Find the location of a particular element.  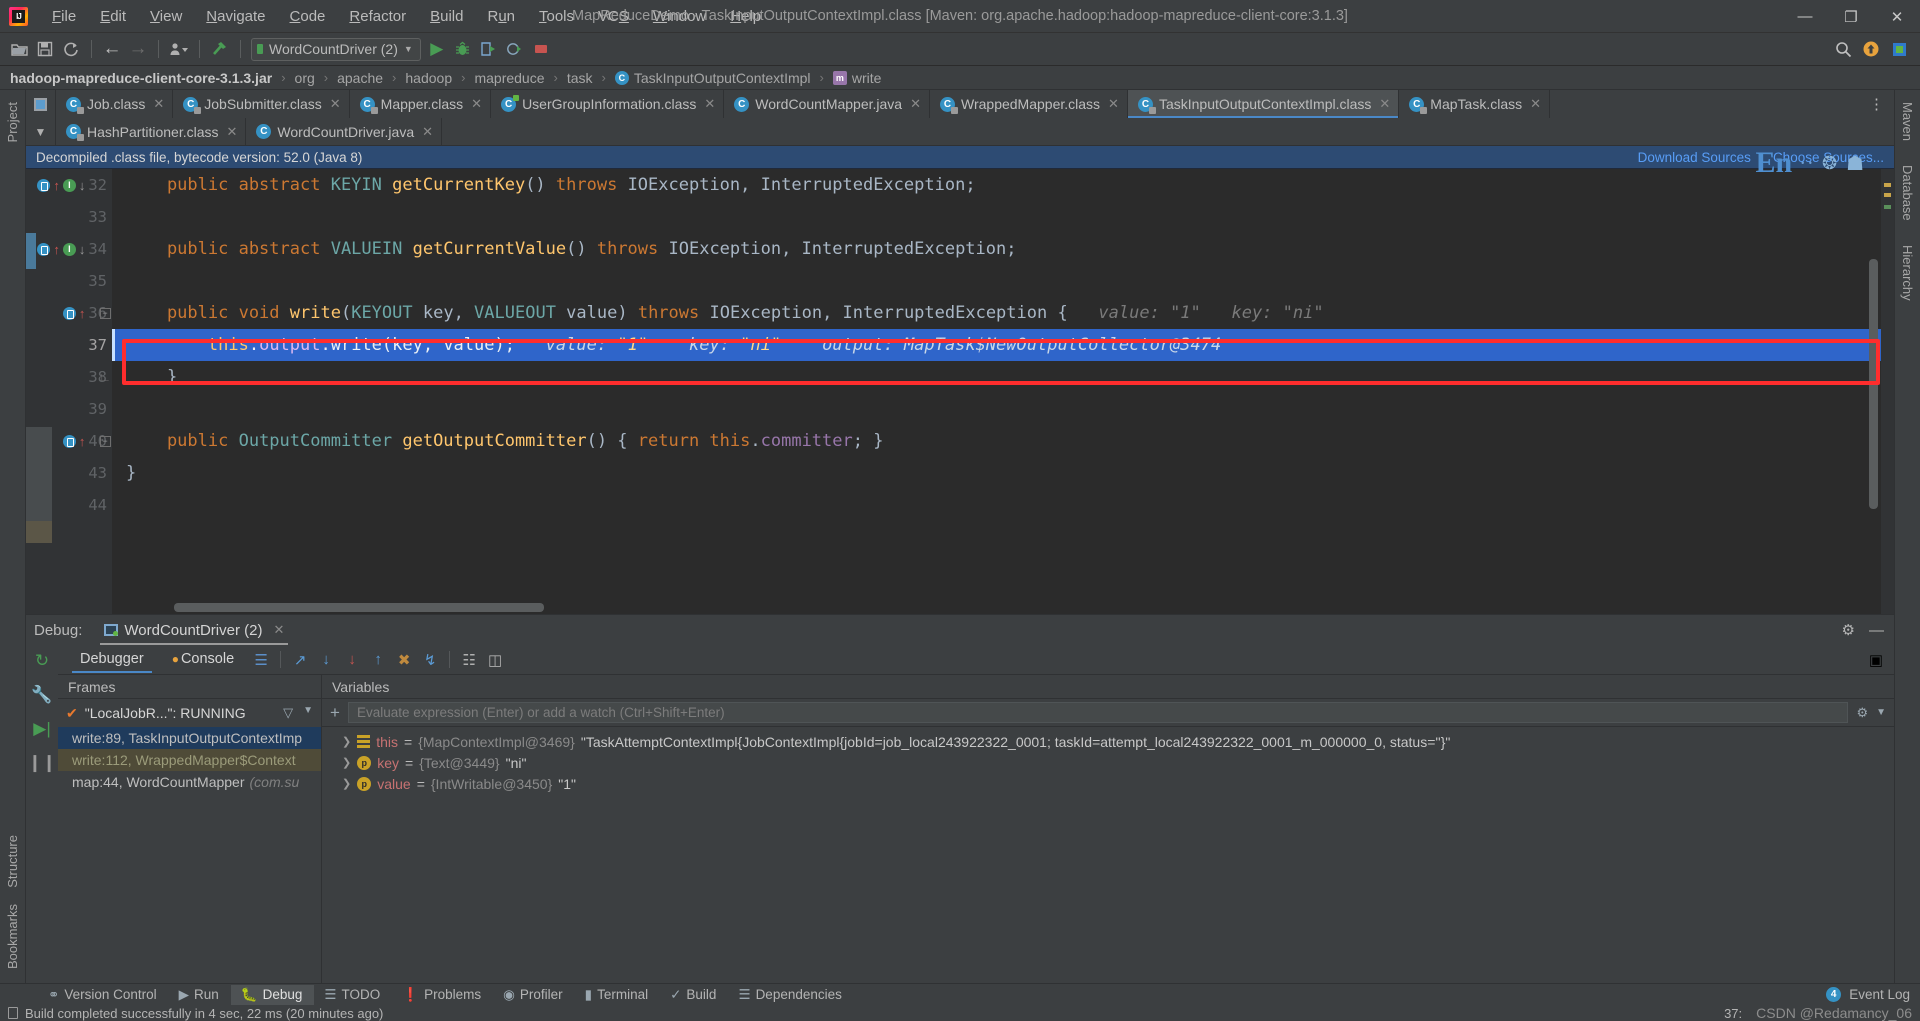

breadcrumb-method: m write is located at coordinates (856, 78).